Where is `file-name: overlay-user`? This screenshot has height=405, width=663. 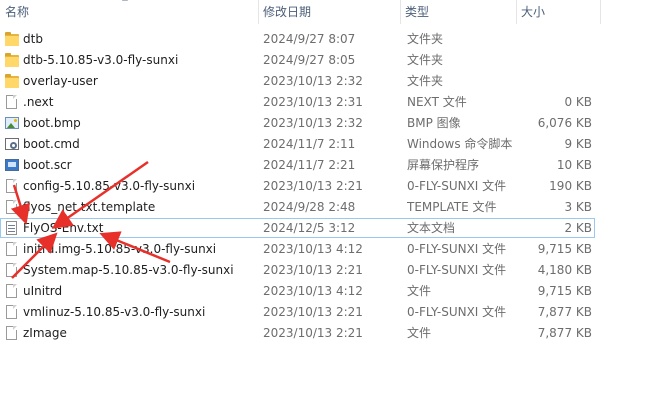
file-name: overlay-user is located at coordinates (60, 81).